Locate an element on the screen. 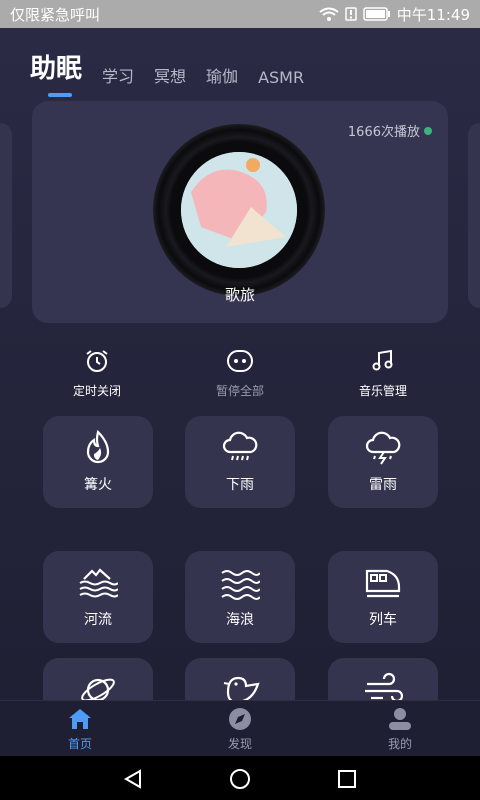  vinyl-record is located at coordinates (239, 210).